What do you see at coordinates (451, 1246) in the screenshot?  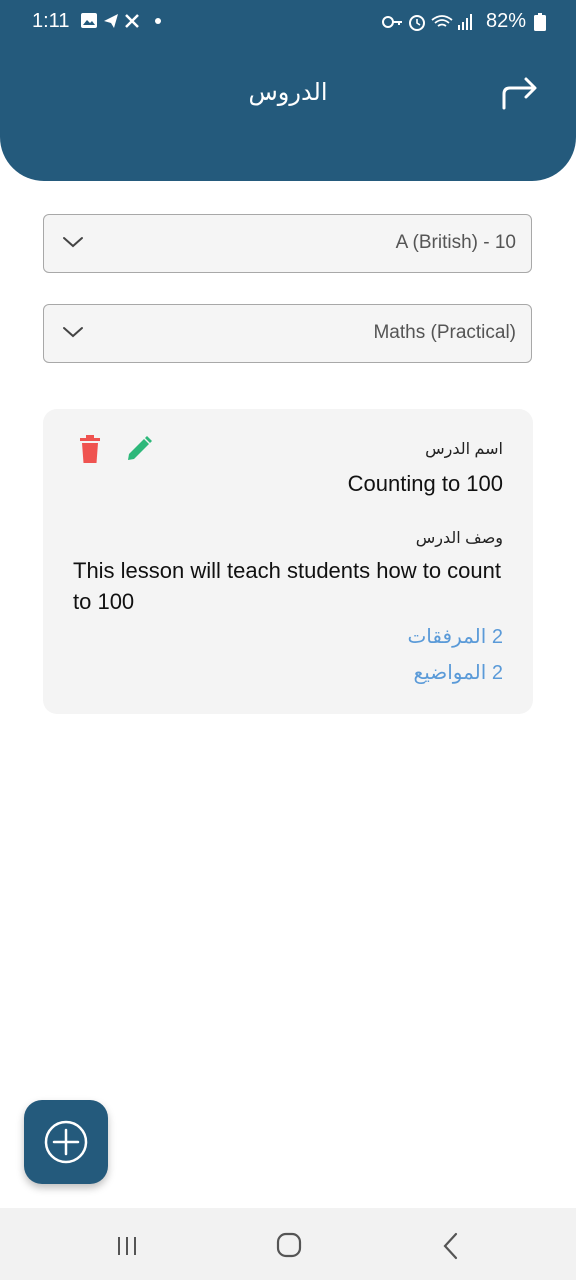 I see `back-icon` at bounding box center [451, 1246].